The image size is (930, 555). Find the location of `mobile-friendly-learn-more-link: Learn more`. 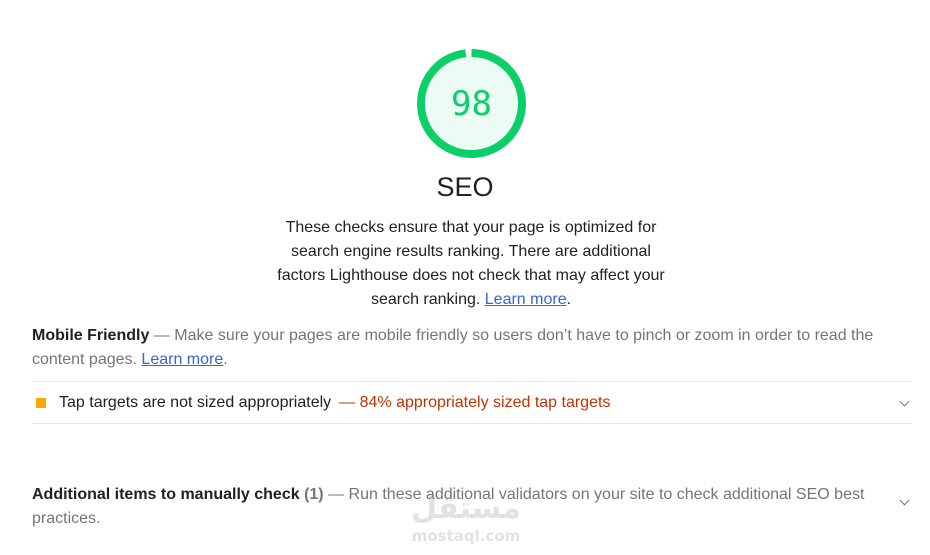

mobile-friendly-learn-more-link: Learn more is located at coordinates (182, 359).